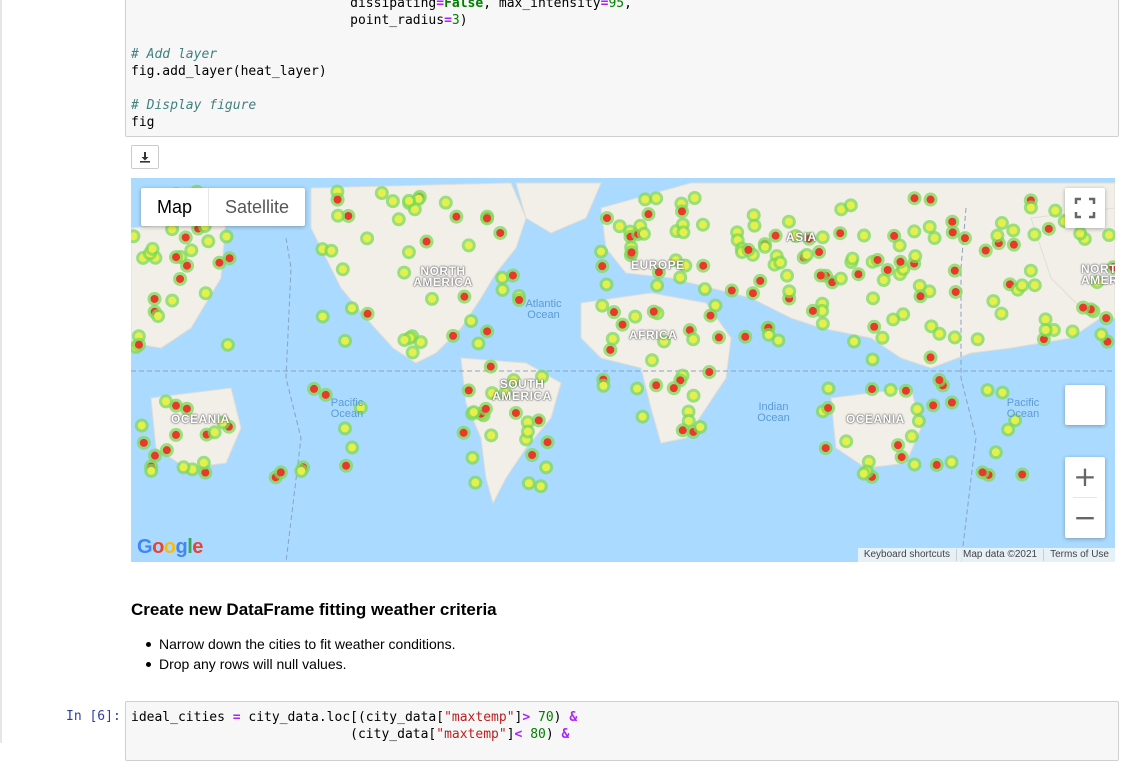  I want to click on notebook-left-border, so click(1, 371).